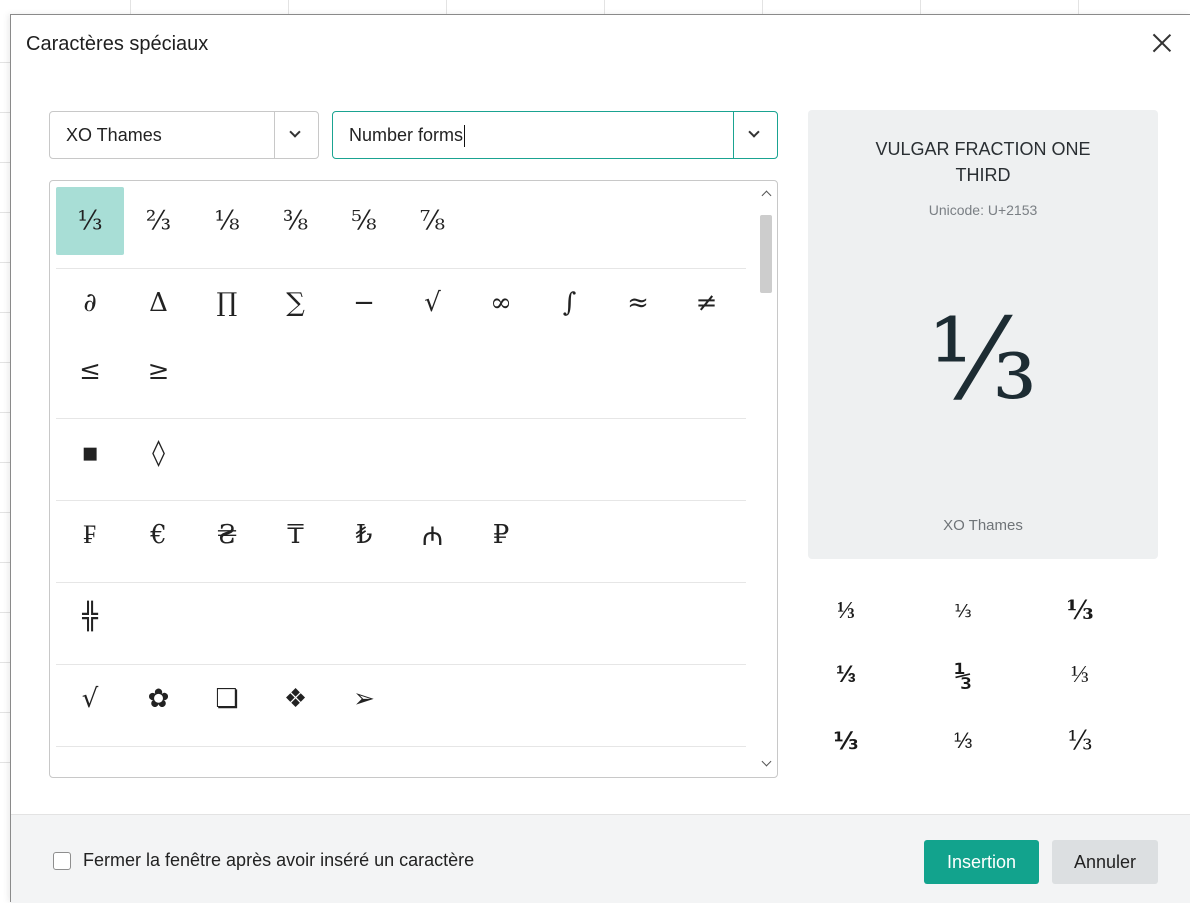 Image resolution: width=1190 pixels, height=903 pixels. Describe the element at coordinates (296, 303) in the screenshot. I see `character-cell: ∑` at that location.